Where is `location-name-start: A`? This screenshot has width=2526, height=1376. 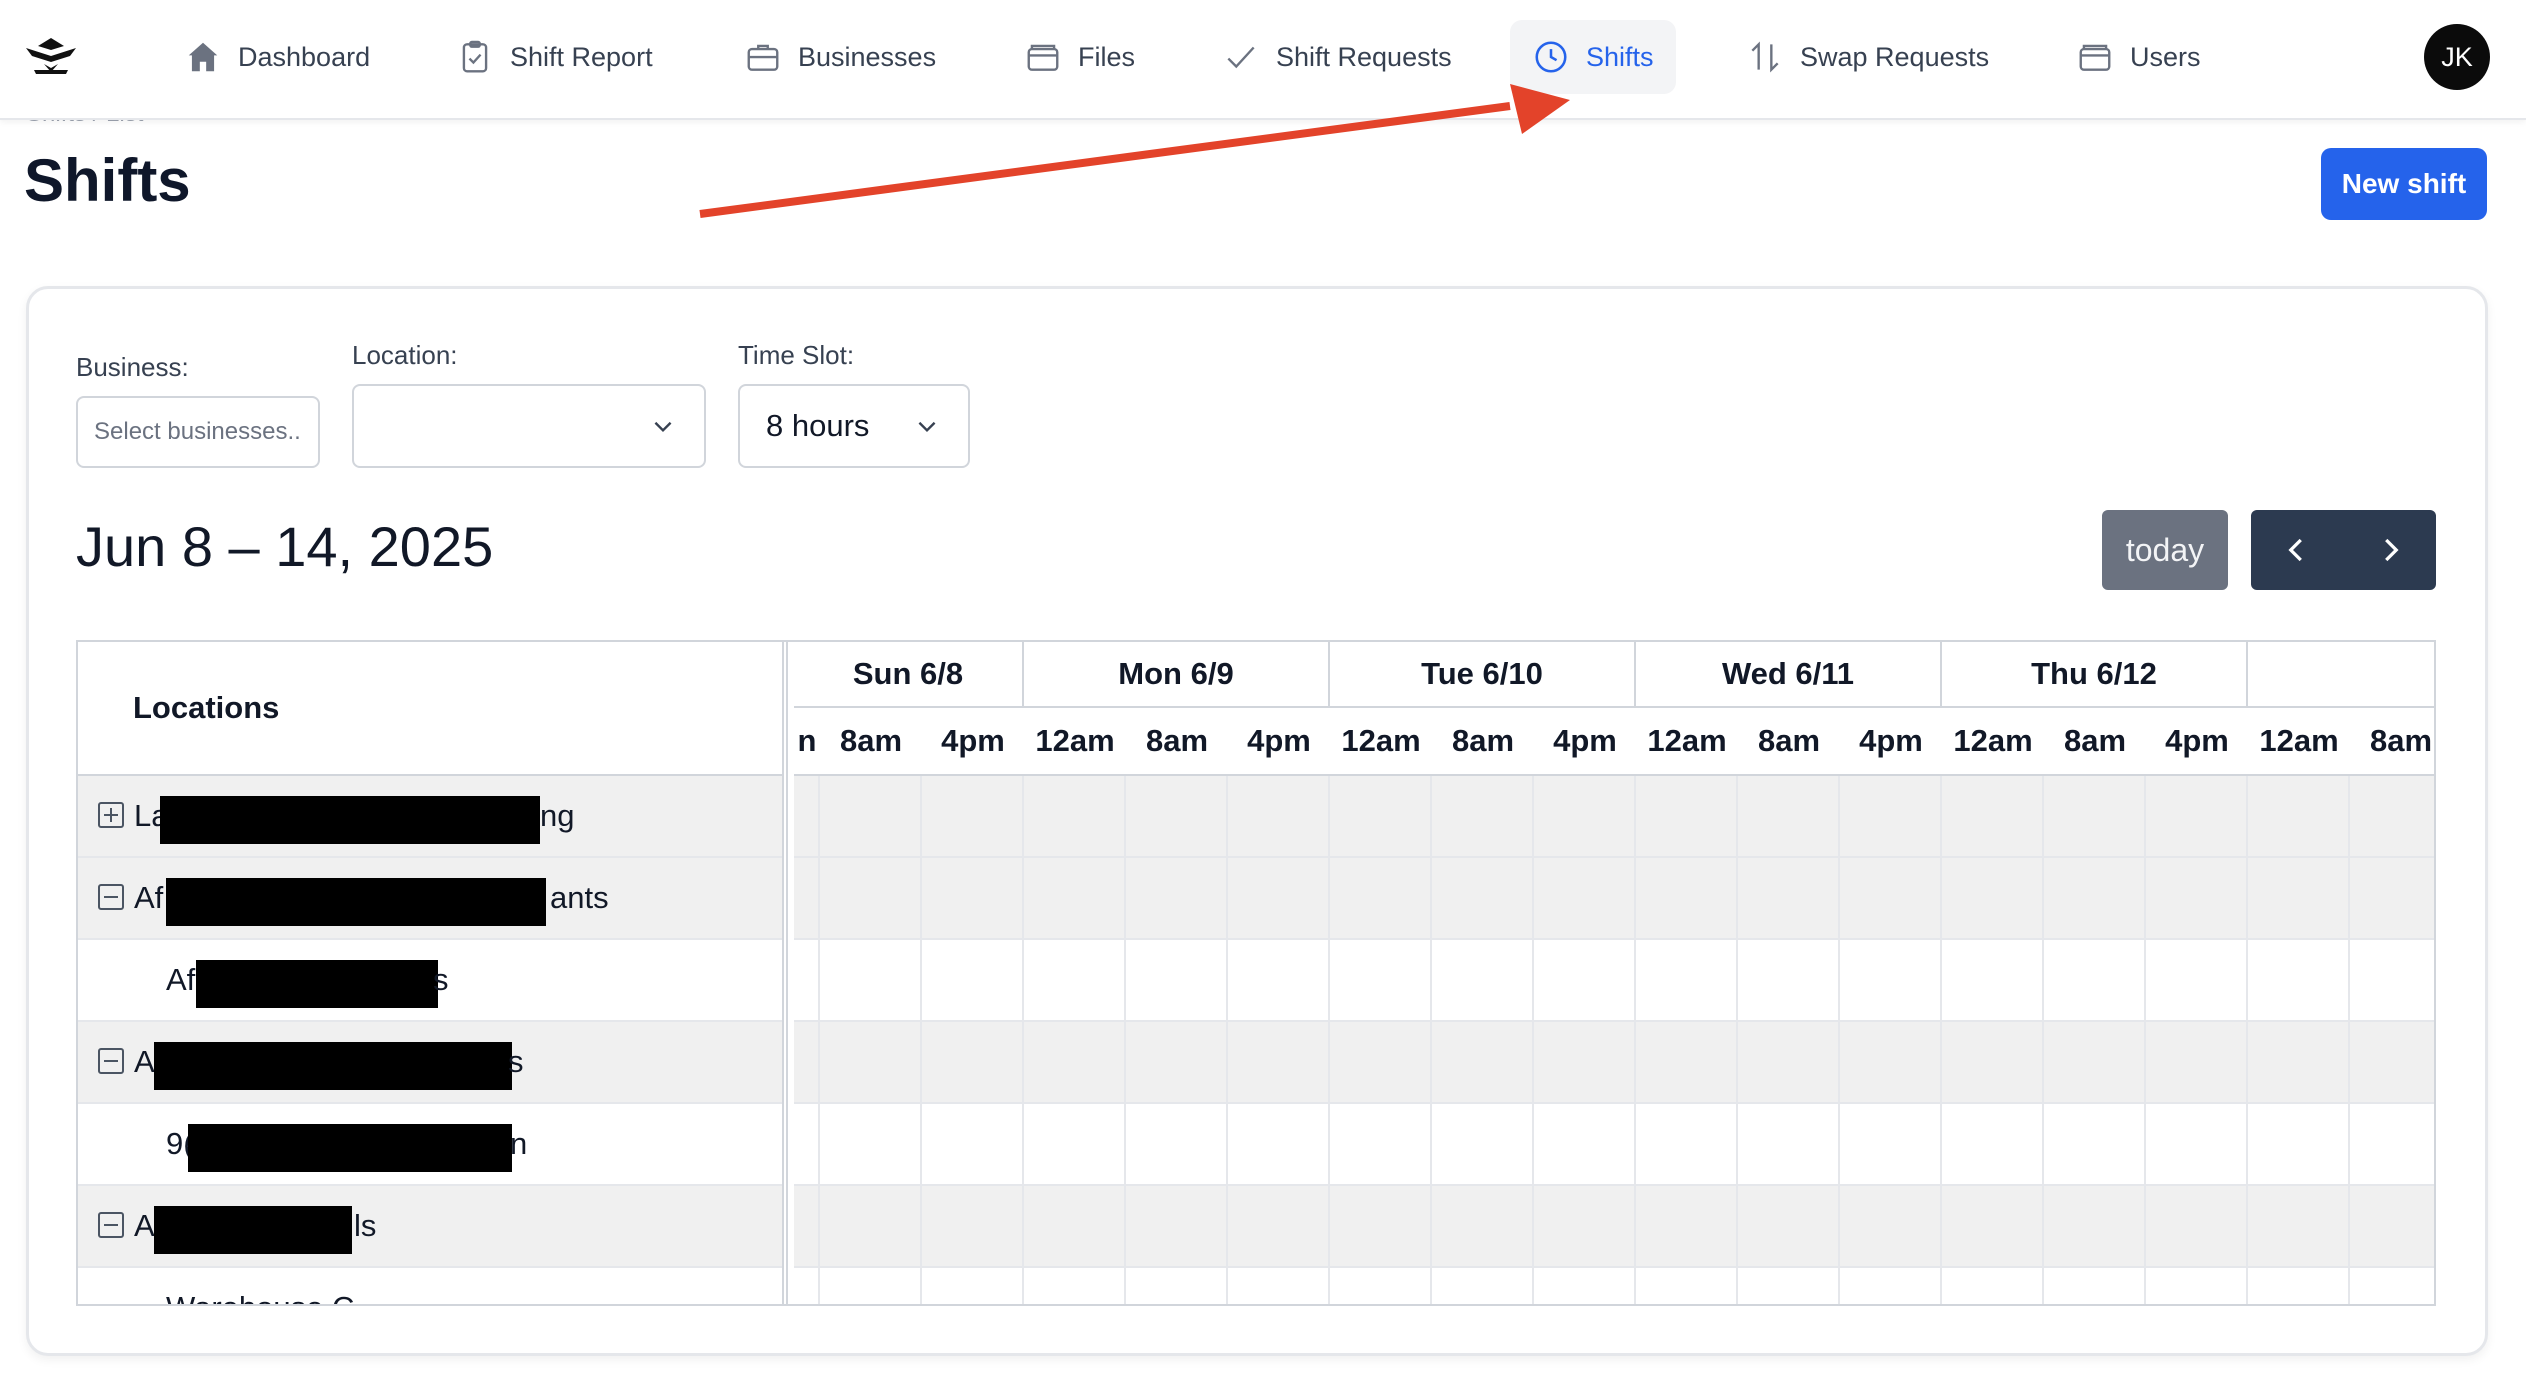 location-name-start: A is located at coordinates (144, 1225).